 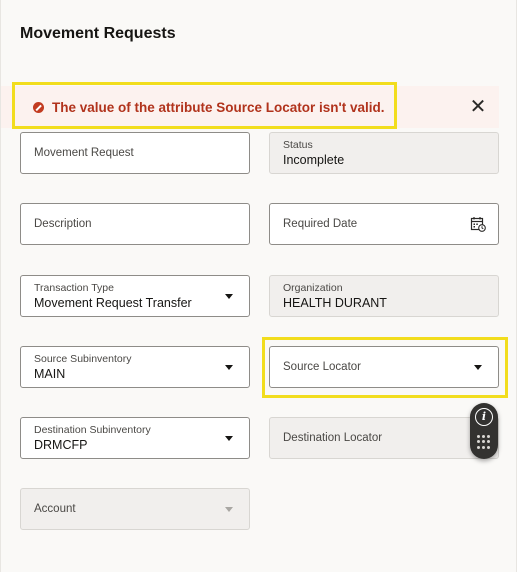 I want to click on transaction-type-label: Transaction Type, so click(x=74, y=288).